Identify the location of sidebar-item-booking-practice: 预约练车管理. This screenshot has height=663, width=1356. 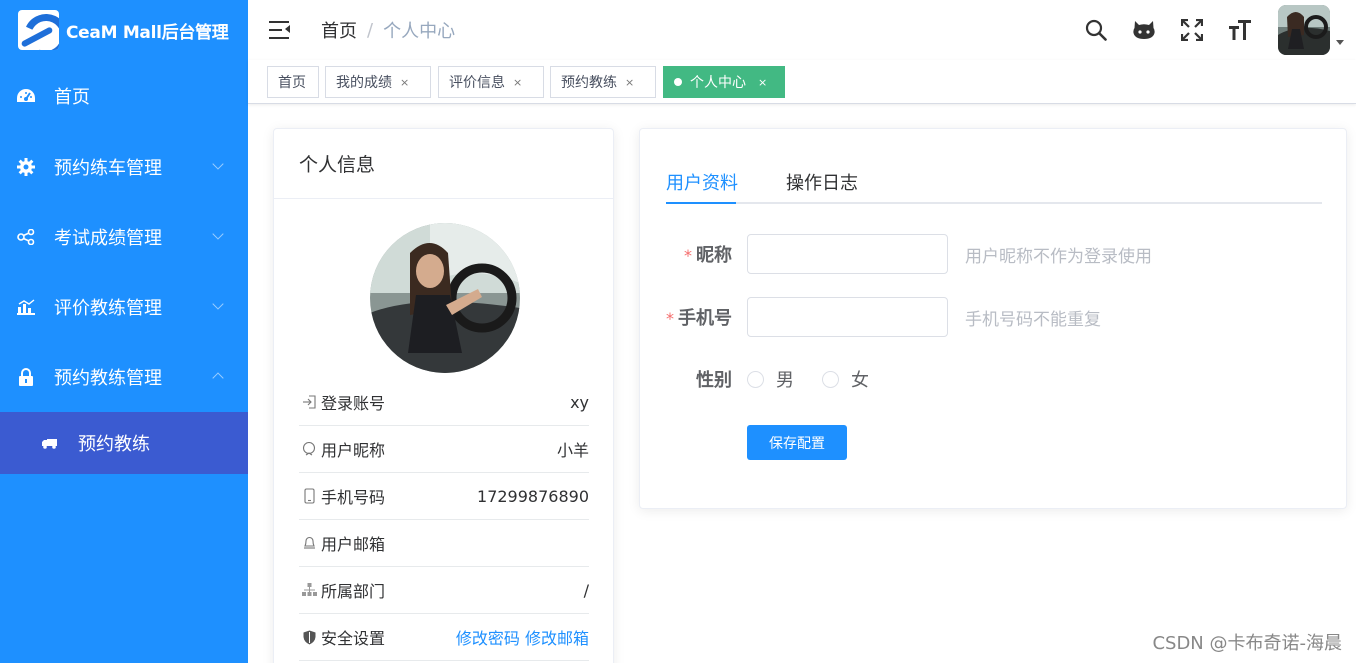
(124, 167).